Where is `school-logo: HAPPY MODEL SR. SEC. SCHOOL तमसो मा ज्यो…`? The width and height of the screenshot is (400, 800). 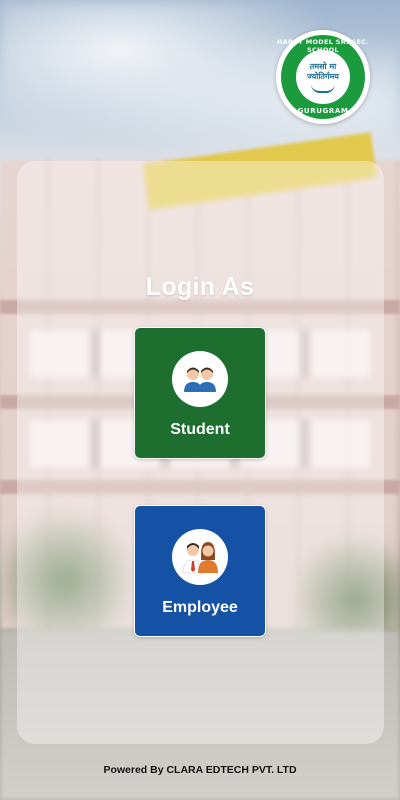
school-logo: HAPPY MODEL SR. SEC. SCHOOL तमसो मा ज्यो… is located at coordinates (323, 77).